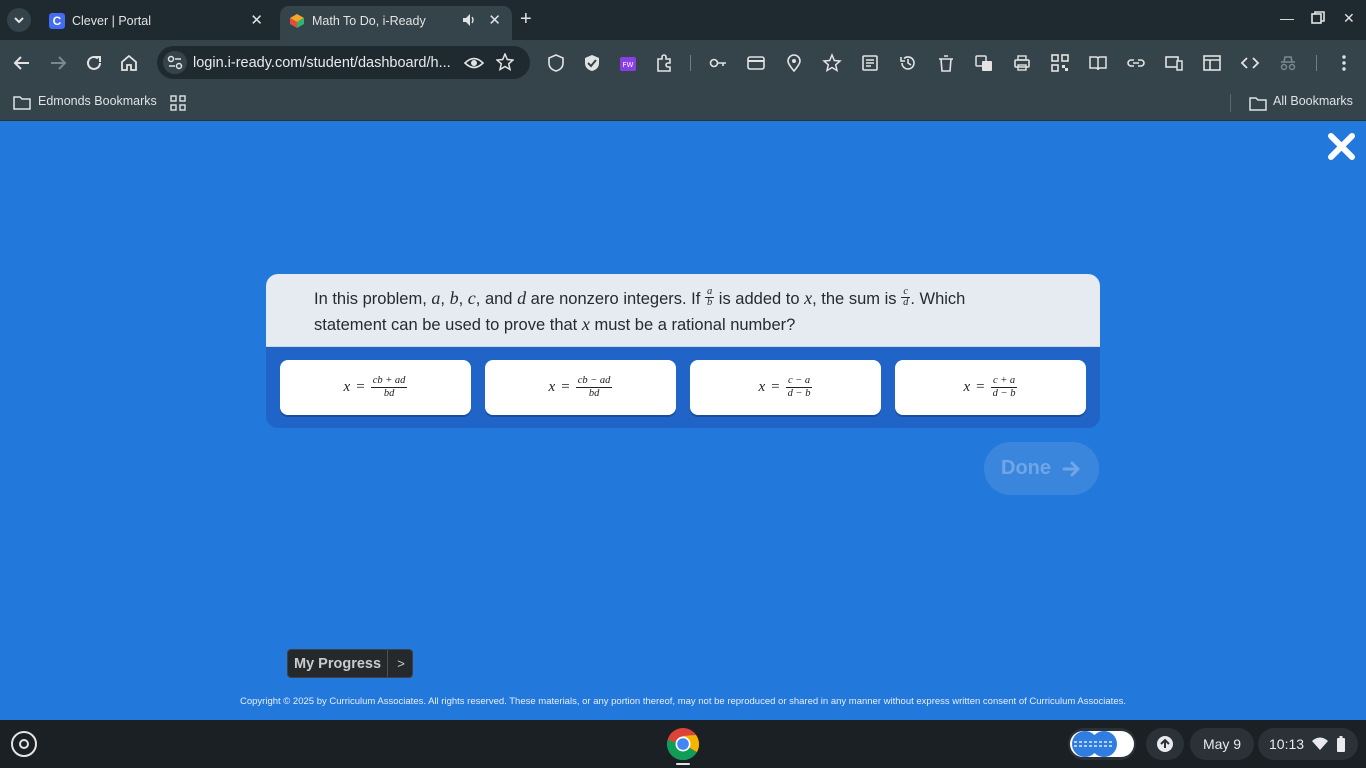  Describe the element at coordinates (594, 381) in the screenshot. I see `fraction-numerator: cb − ad` at that location.